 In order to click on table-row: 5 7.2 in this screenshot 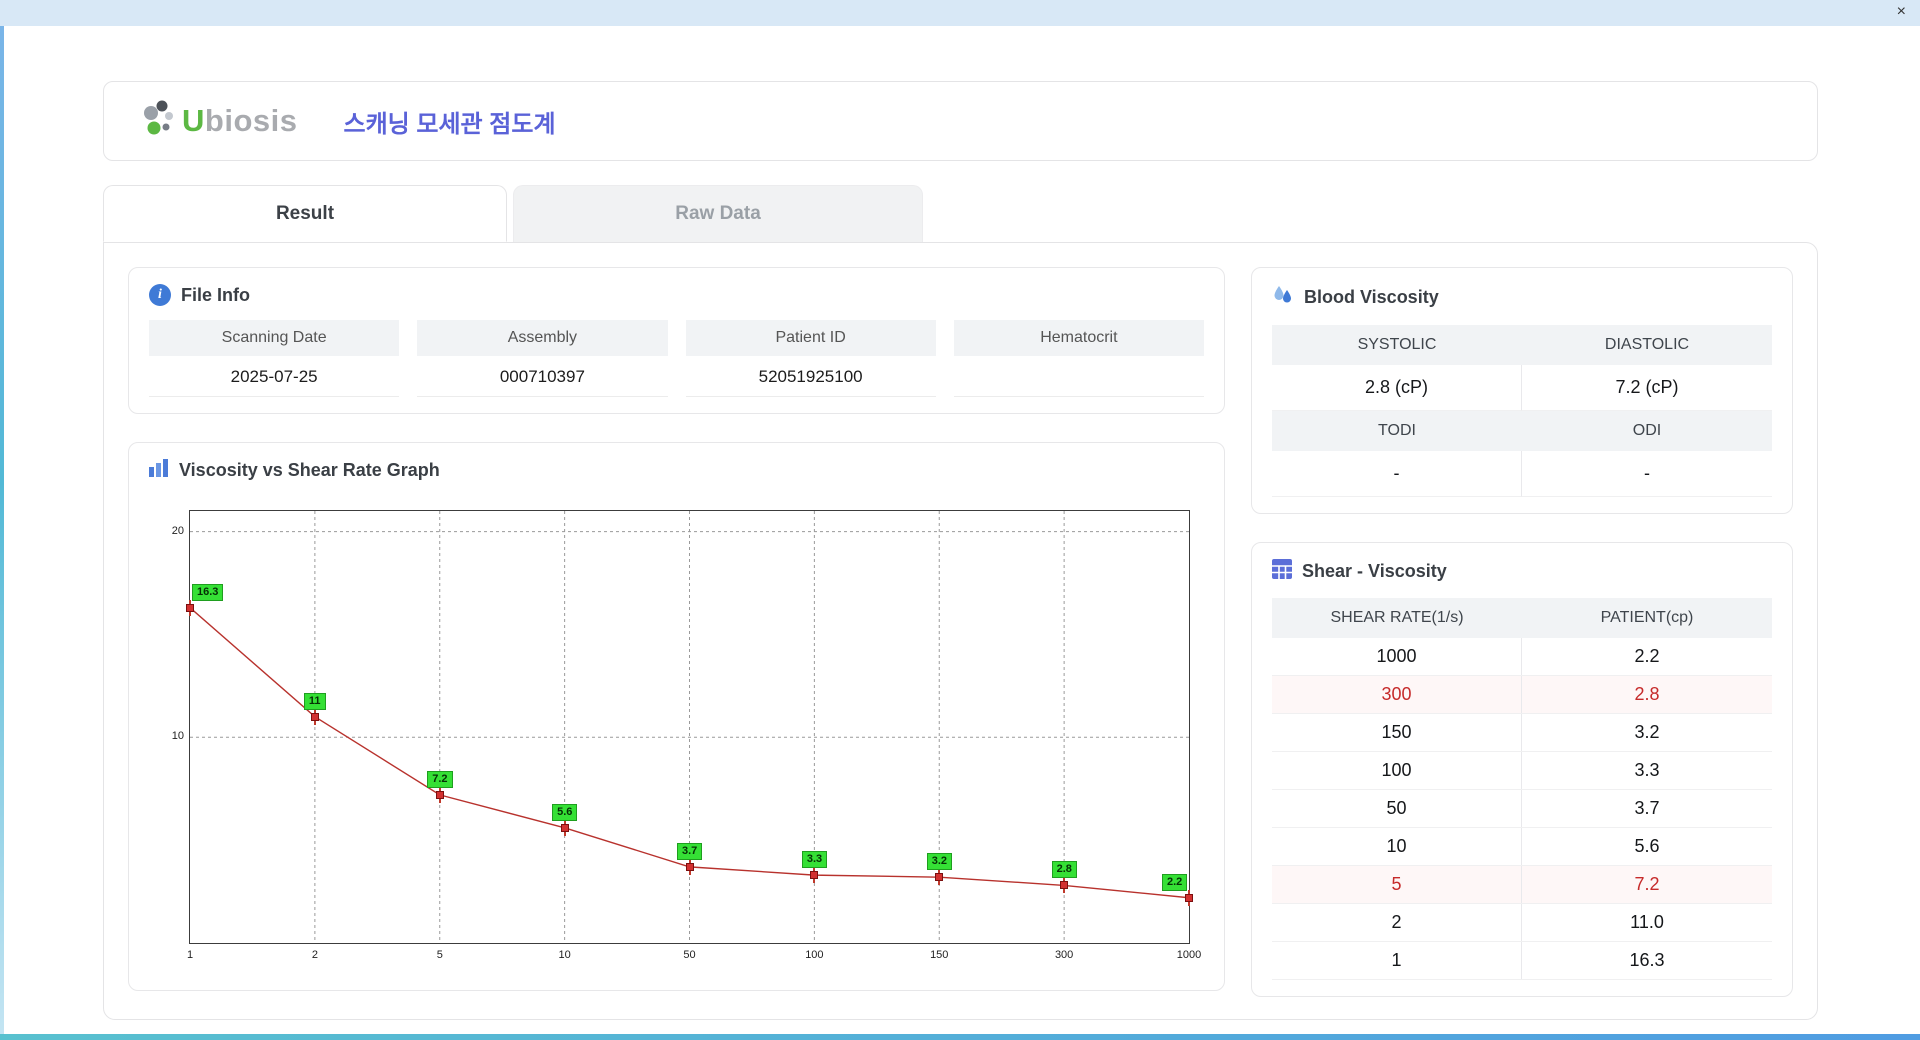, I will do `click(1522, 885)`.